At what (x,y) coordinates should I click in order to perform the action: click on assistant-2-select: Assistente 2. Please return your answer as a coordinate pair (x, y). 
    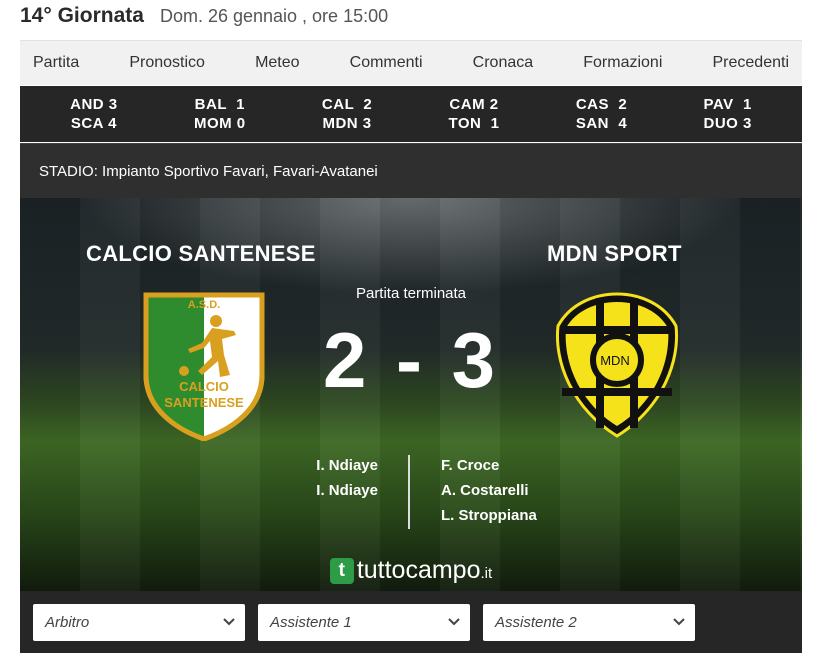
    Looking at the image, I should click on (589, 622).